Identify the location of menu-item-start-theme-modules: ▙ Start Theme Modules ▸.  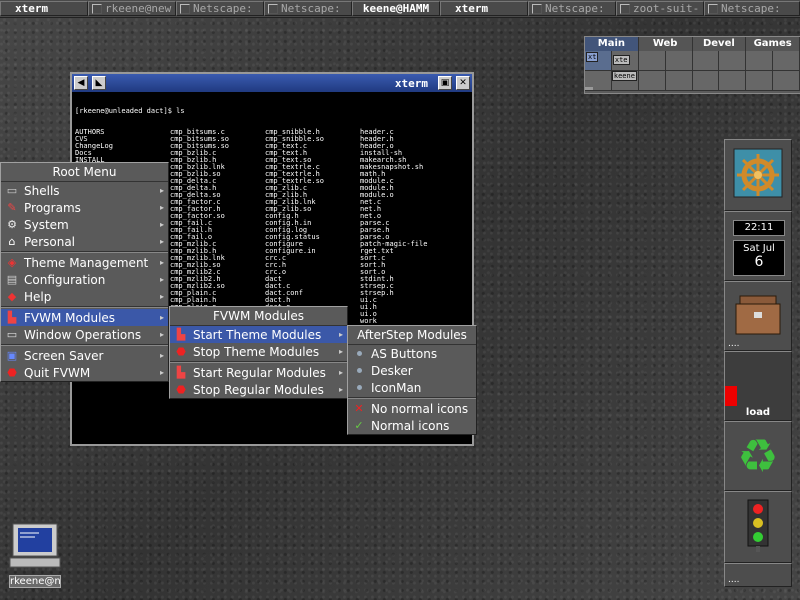
(258, 334).